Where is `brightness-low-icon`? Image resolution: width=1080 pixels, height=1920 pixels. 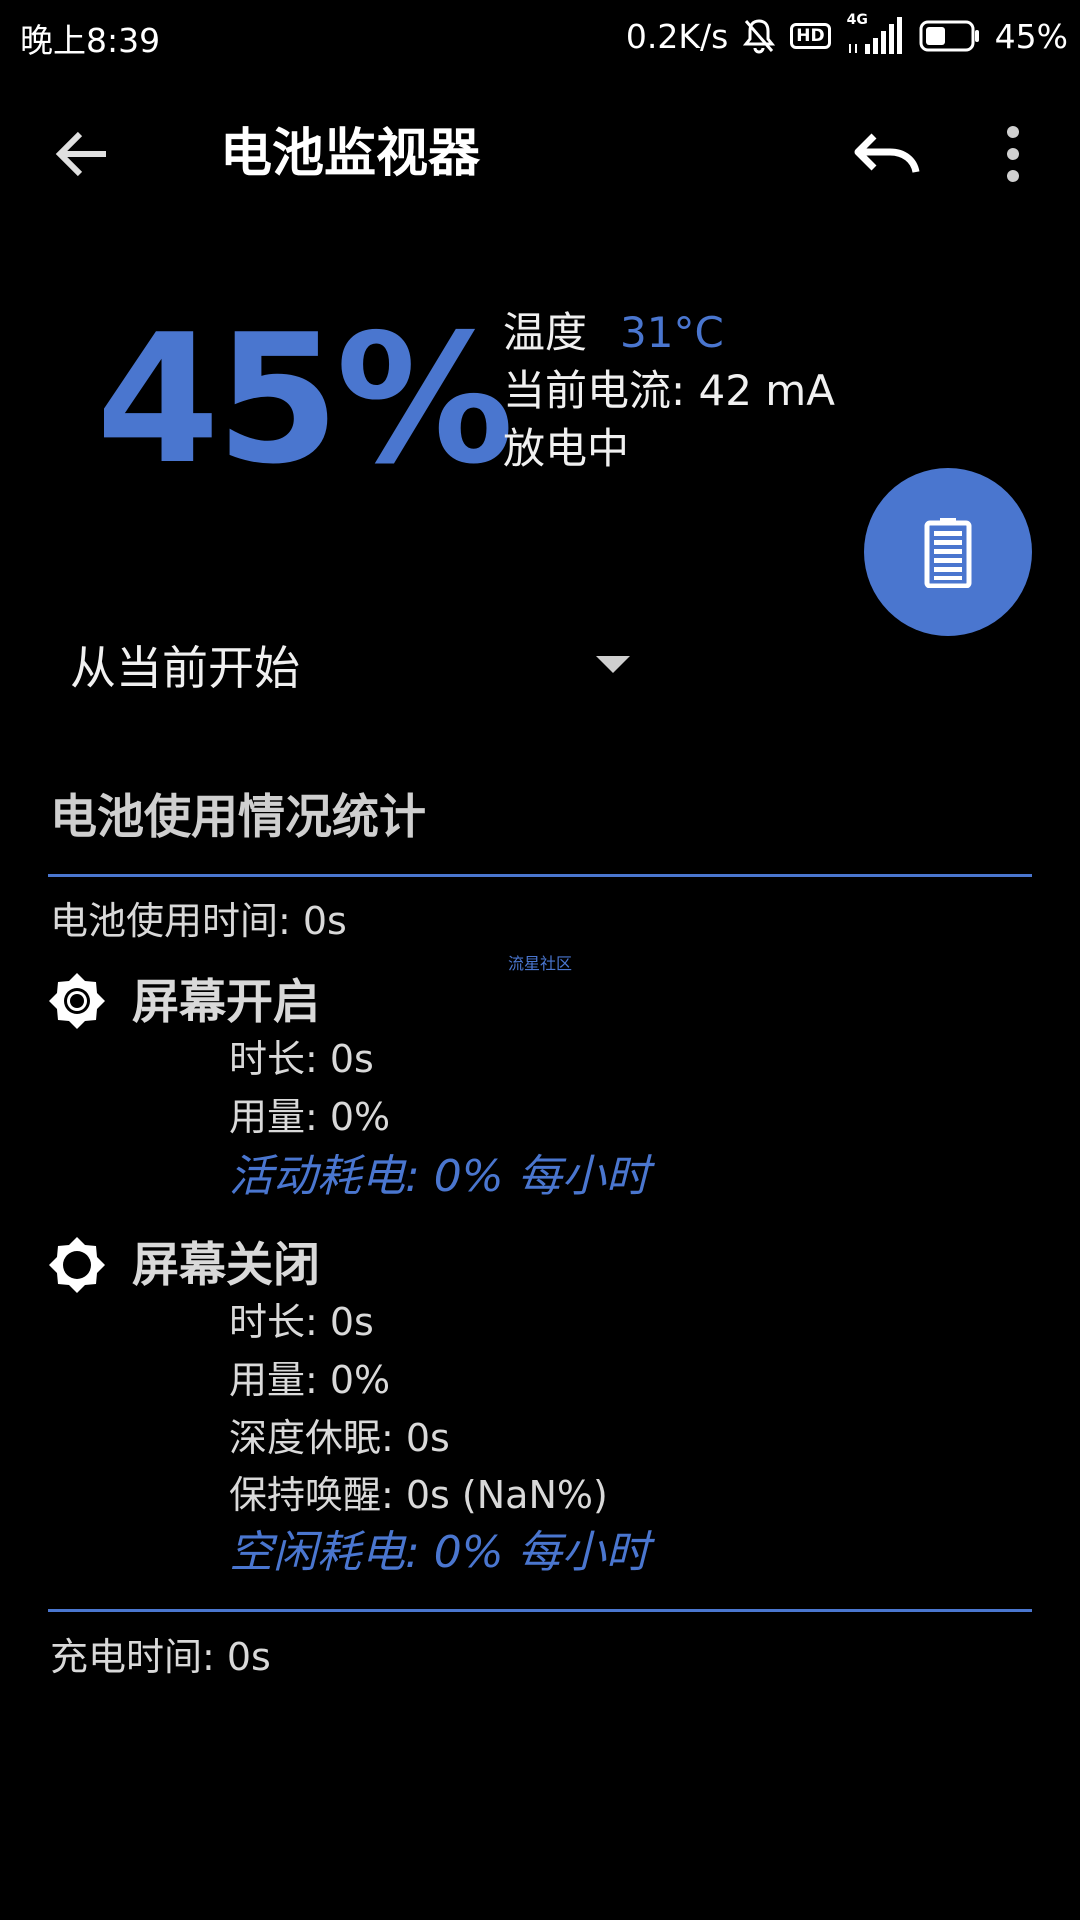 brightness-low-icon is located at coordinates (77, 1265).